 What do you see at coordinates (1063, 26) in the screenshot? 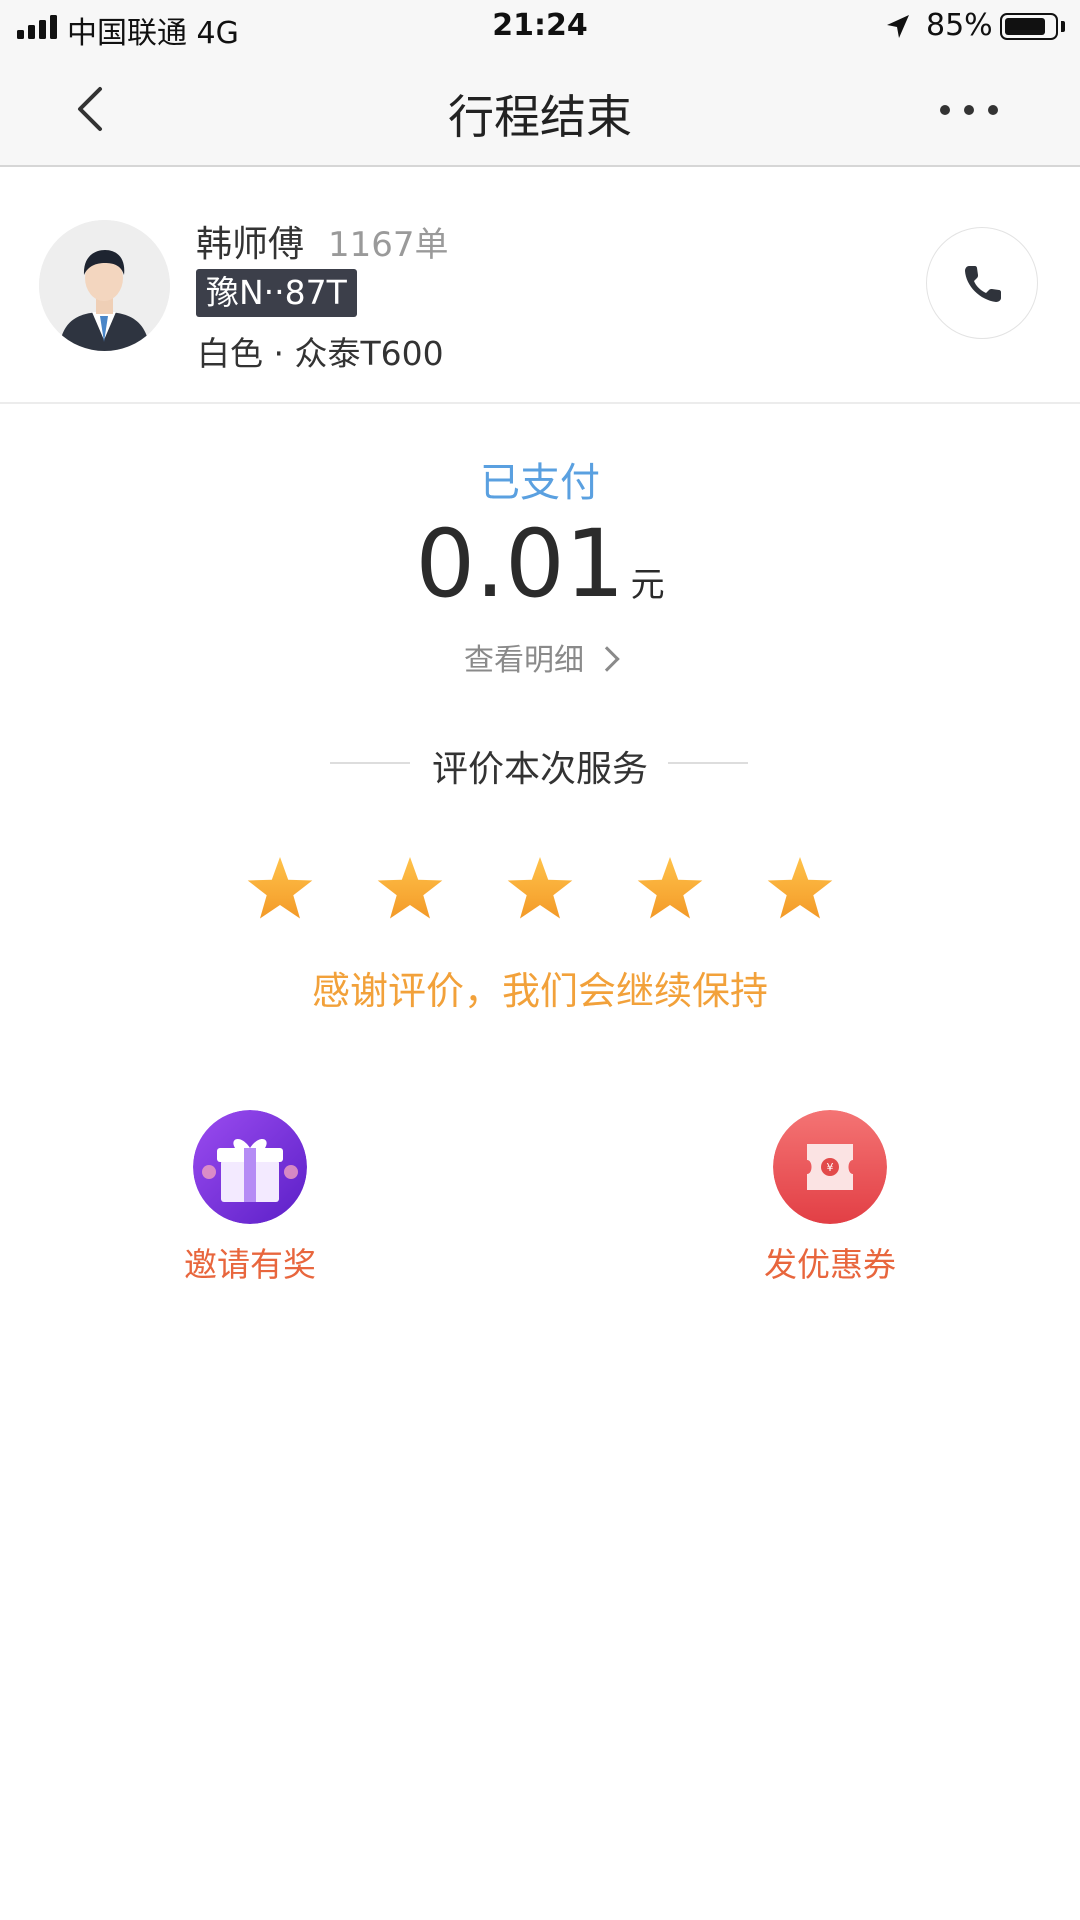
I see `battery-cap` at bounding box center [1063, 26].